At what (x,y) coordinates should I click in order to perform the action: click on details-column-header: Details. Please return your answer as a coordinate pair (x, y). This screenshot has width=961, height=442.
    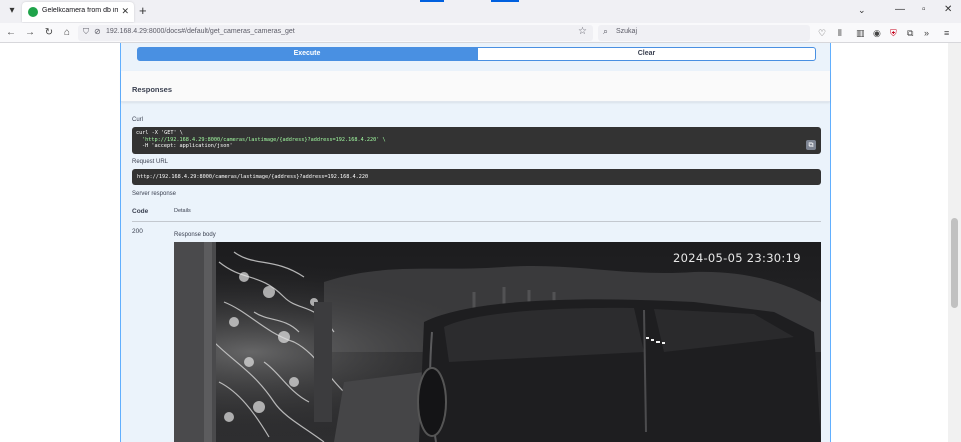
    Looking at the image, I should click on (182, 211).